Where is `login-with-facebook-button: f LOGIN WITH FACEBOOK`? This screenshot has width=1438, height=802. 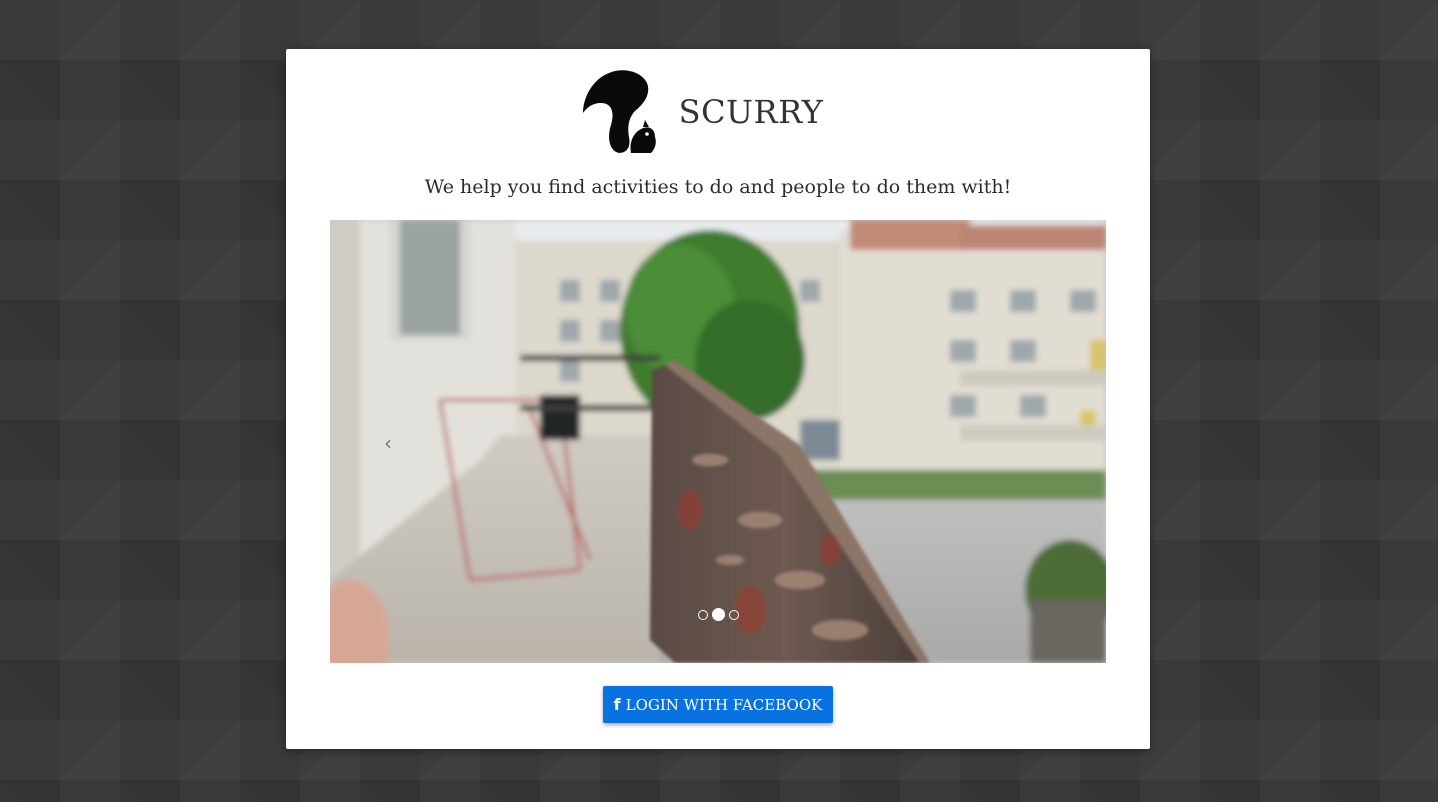 login-with-facebook-button: f LOGIN WITH FACEBOOK is located at coordinates (718, 704).